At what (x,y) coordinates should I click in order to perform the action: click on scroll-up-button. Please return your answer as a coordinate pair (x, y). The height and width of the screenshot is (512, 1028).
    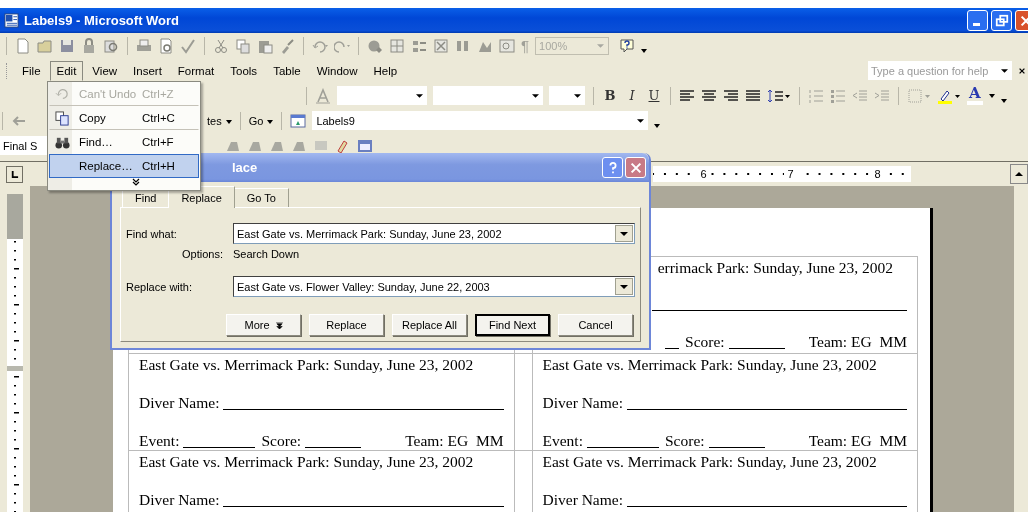
    Looking at the image, I should click on (1019, 174).